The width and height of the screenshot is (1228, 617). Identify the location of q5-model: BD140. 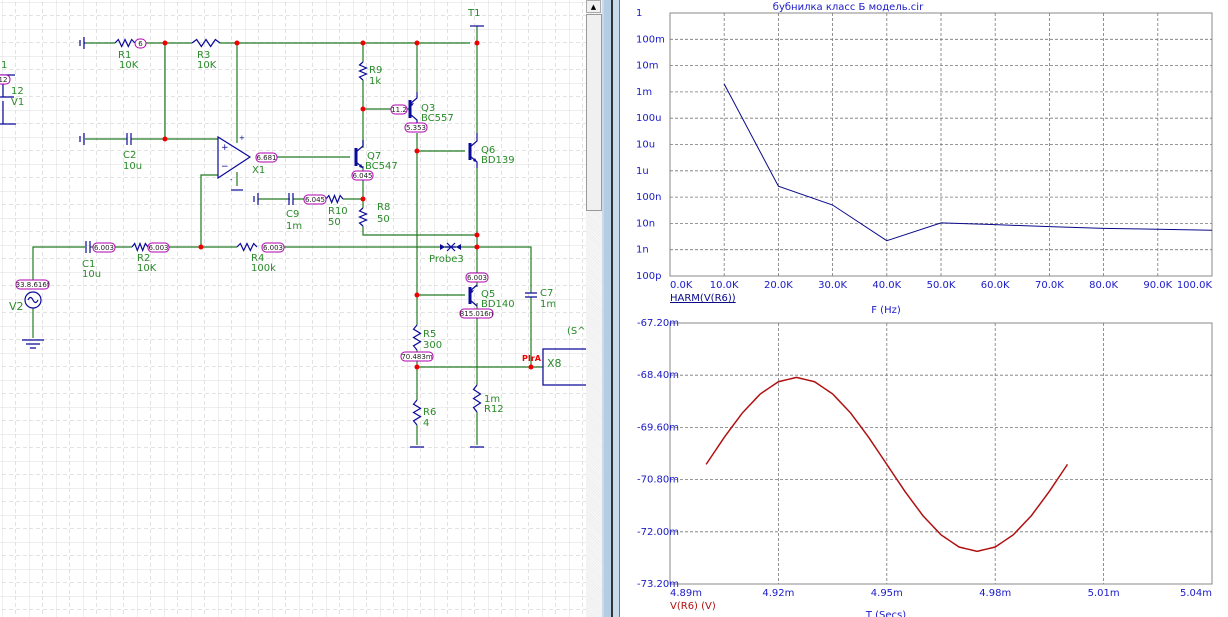
(498, 304).